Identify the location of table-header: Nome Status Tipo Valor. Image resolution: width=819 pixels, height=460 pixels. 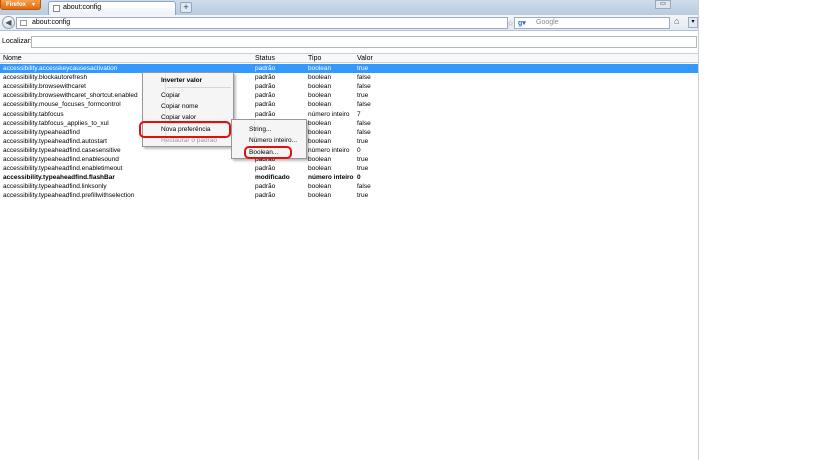
(349, 58).